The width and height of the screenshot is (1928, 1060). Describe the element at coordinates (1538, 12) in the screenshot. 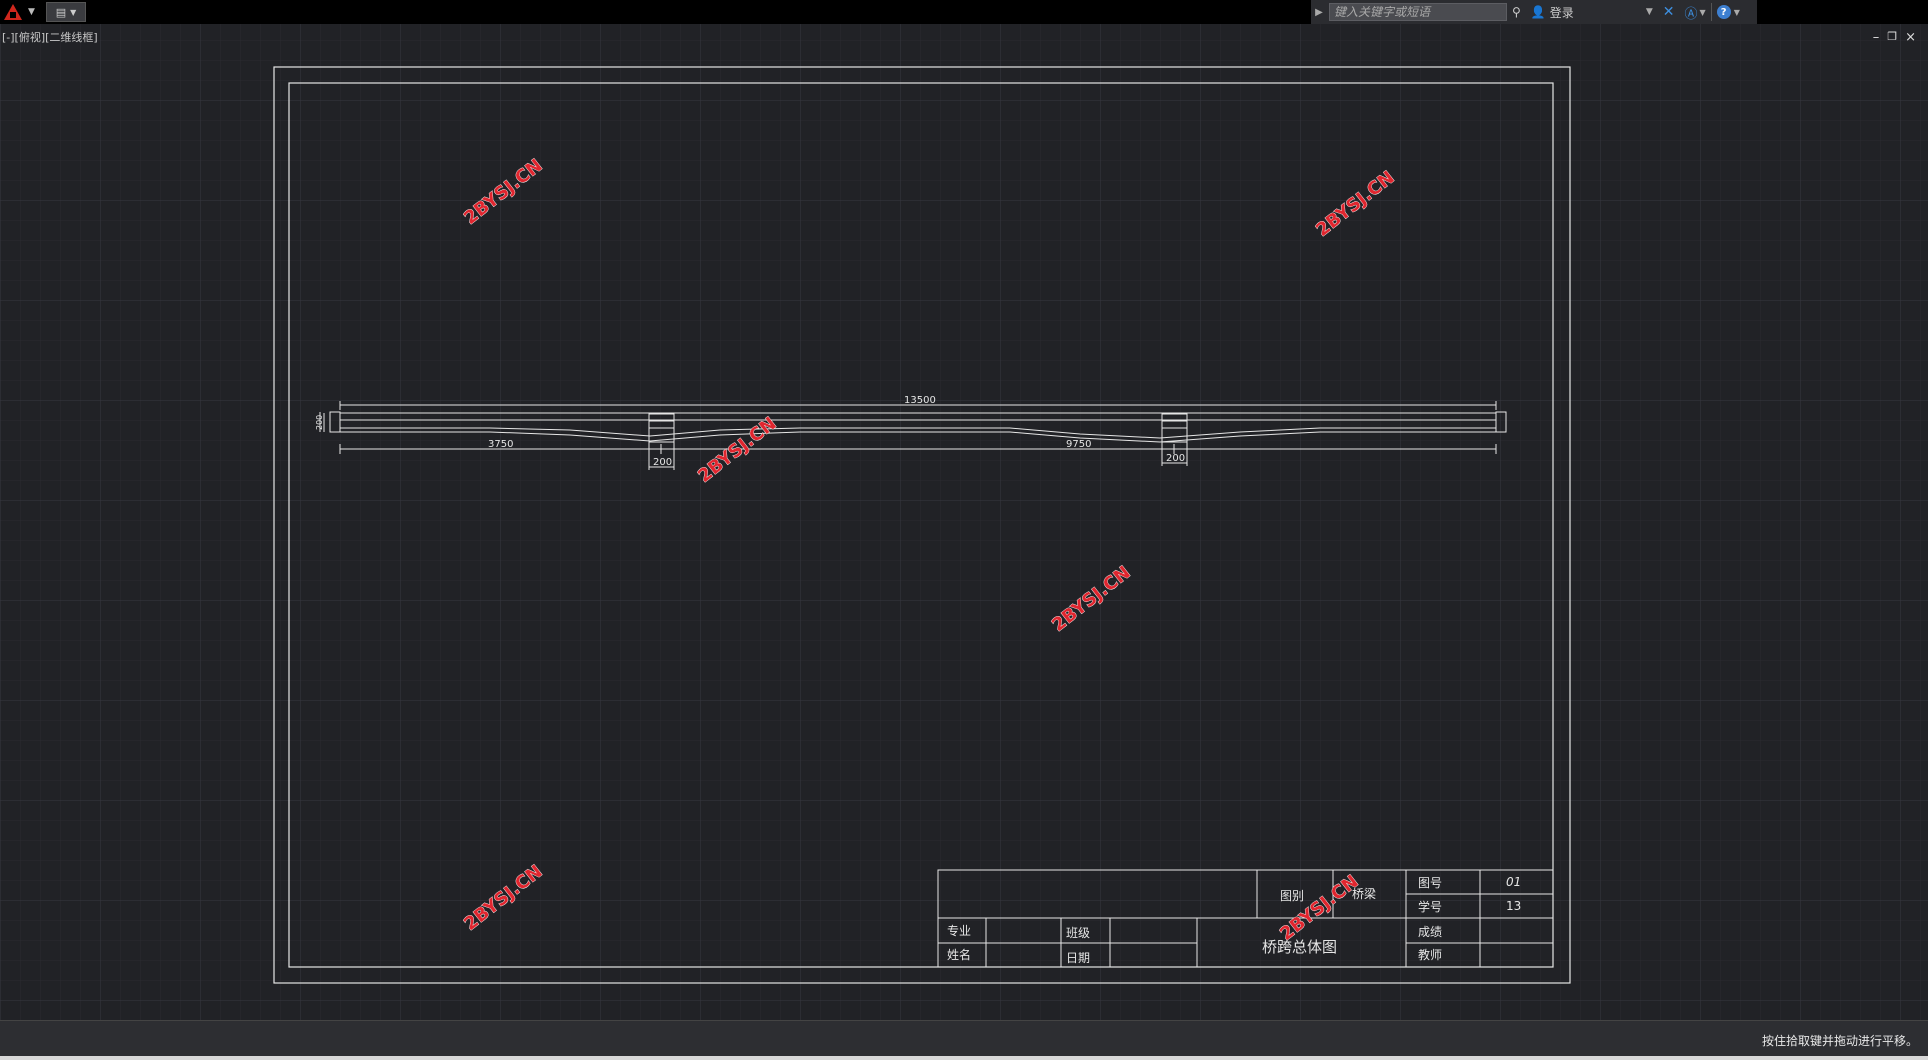

I see `user-icon: 👤` at that location.